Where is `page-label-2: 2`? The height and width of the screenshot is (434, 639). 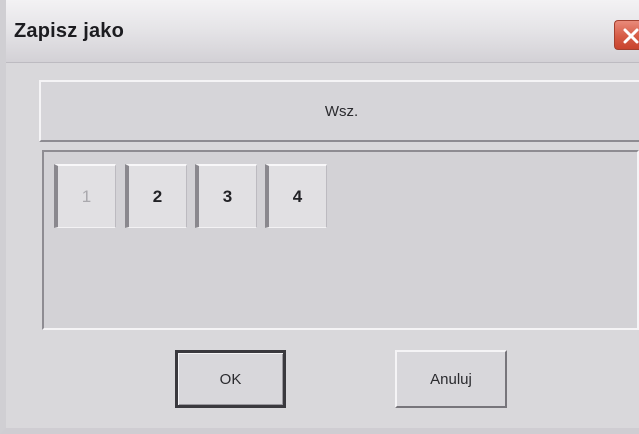 page-label-2: 2 is located at coordinates (157, 196).